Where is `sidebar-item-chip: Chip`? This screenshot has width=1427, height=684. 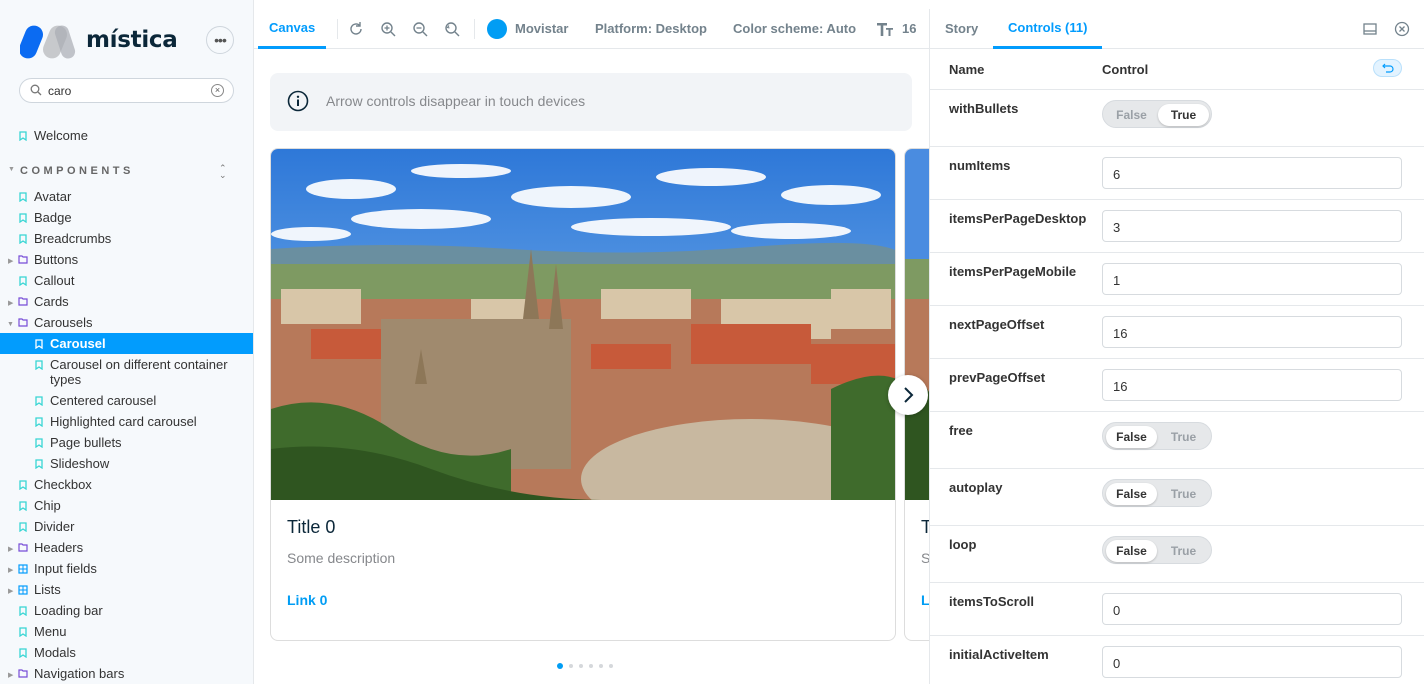 sidebar-item-chip: Chip is located at coordinates (126, 506).